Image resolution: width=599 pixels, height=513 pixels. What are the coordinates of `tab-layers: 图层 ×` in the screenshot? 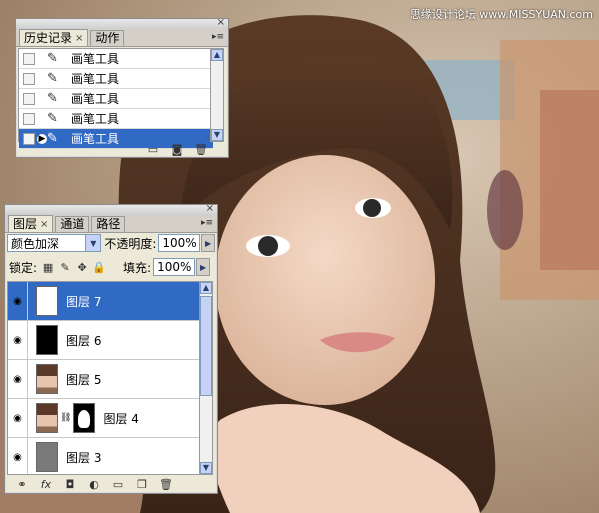 It's located at (31, 223).